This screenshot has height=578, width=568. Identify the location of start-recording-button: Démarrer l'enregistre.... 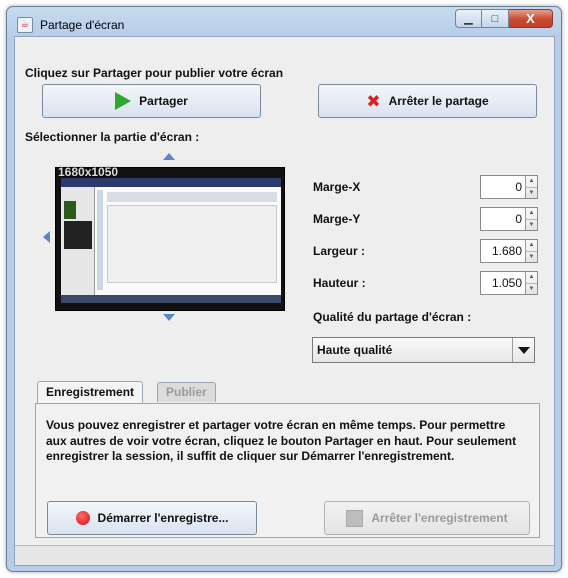
(152, 518).